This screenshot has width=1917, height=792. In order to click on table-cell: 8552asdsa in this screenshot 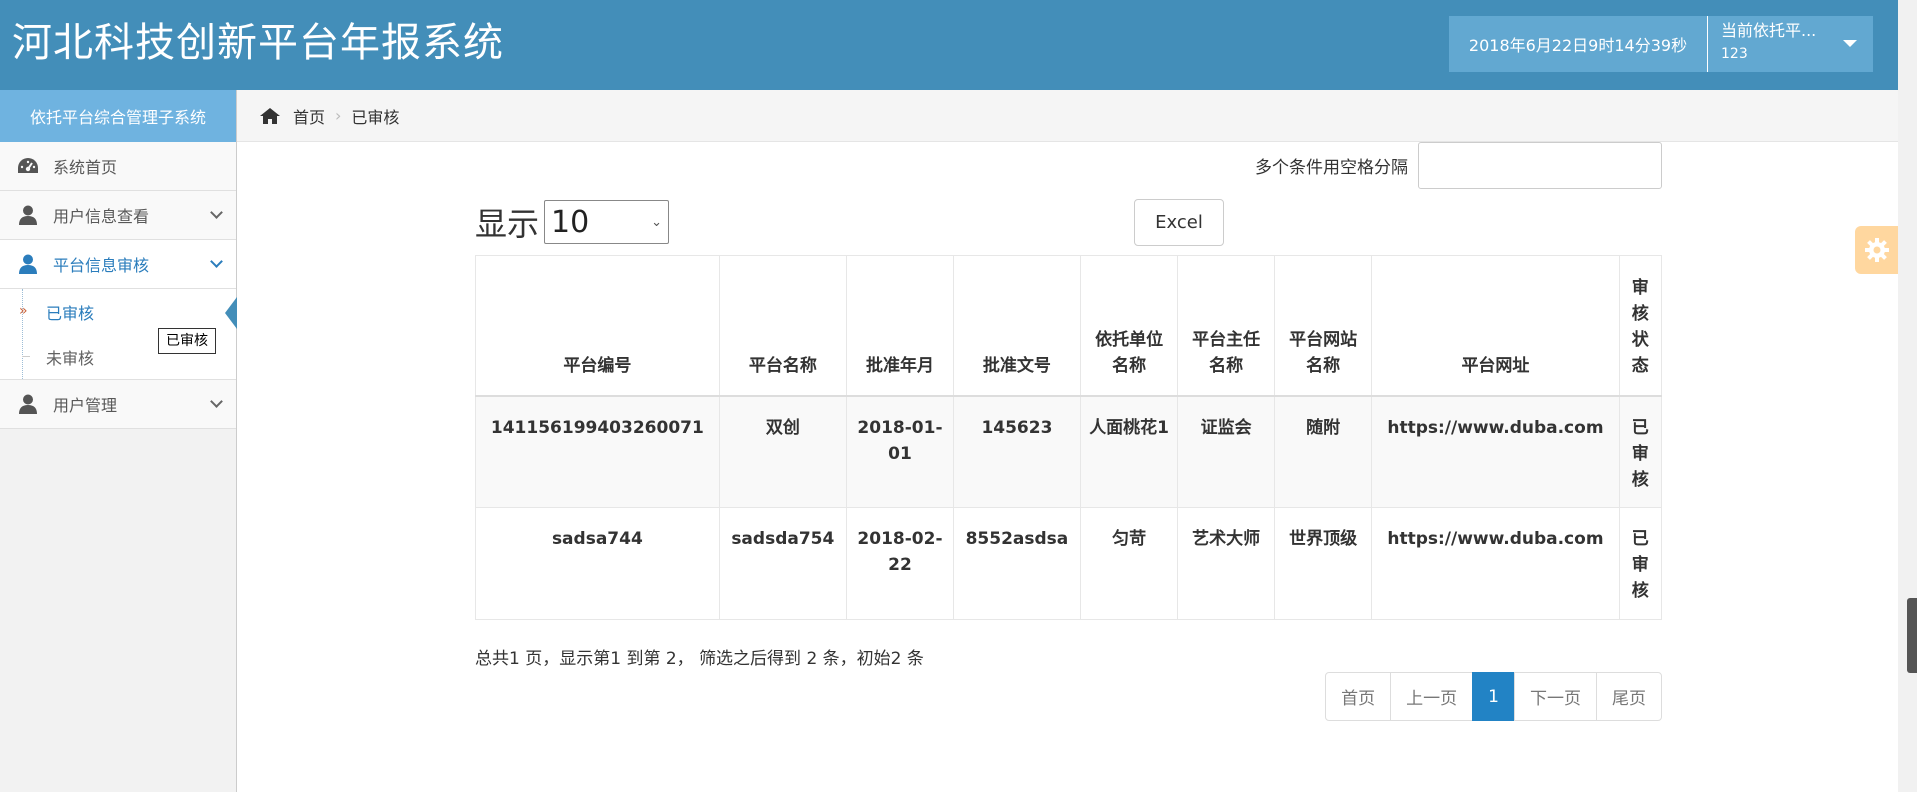, I will do `click(1017, 563)`.